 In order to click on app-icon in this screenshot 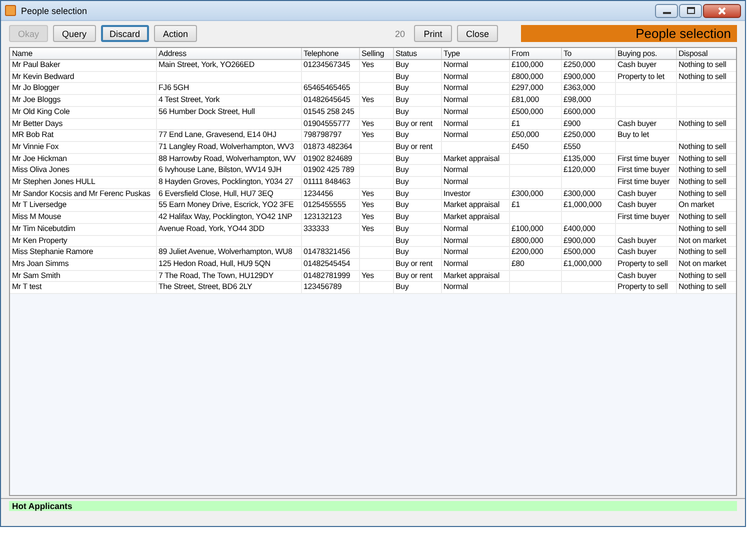, I will do `click(10, 10)`.